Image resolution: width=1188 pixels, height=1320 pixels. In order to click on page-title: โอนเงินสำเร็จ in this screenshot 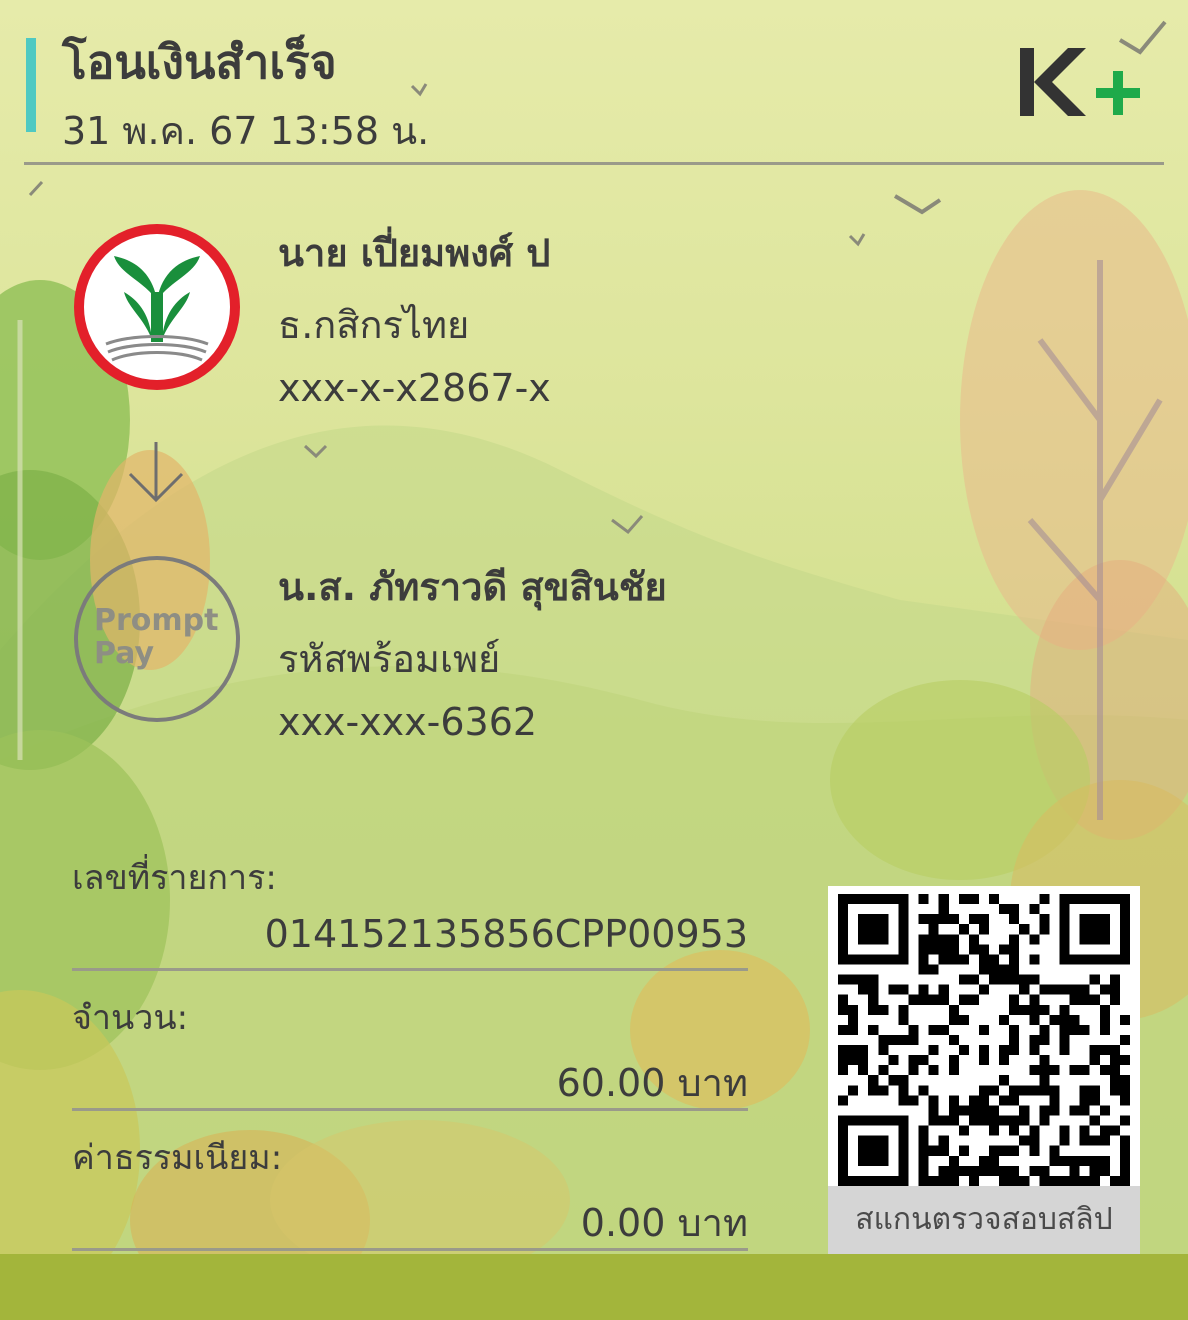, I will do `click(199, 62)`.